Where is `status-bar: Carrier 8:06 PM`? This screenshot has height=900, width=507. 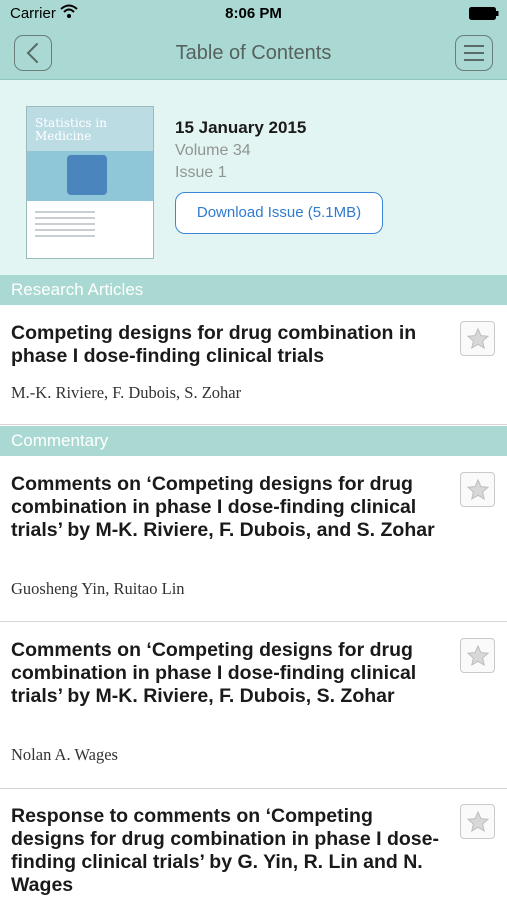 status-bar: Carrier 8:06 PM is located at coordinates (253, 14).